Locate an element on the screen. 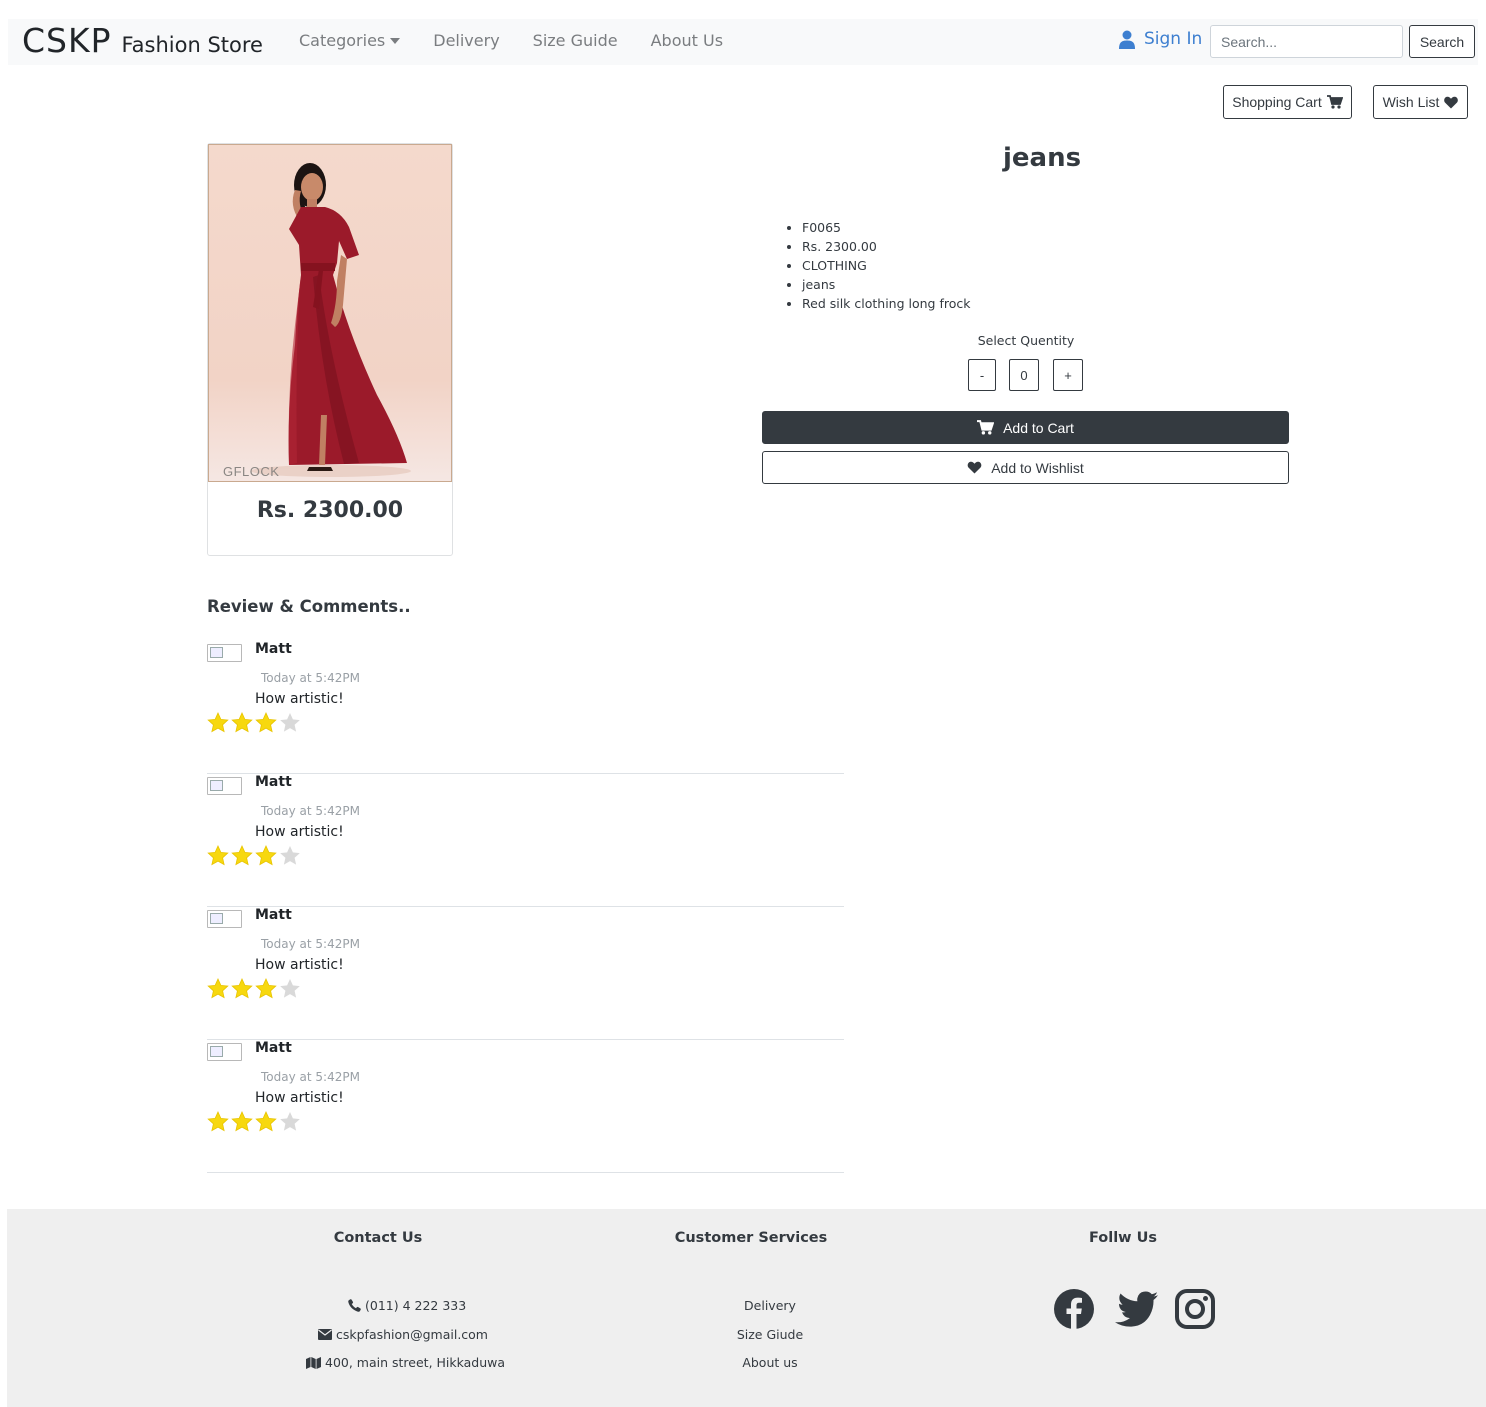 Image resolution: width=1486 pixels, height=1407 pixels. detail-name: jeans is located at coordinates (886, 284).